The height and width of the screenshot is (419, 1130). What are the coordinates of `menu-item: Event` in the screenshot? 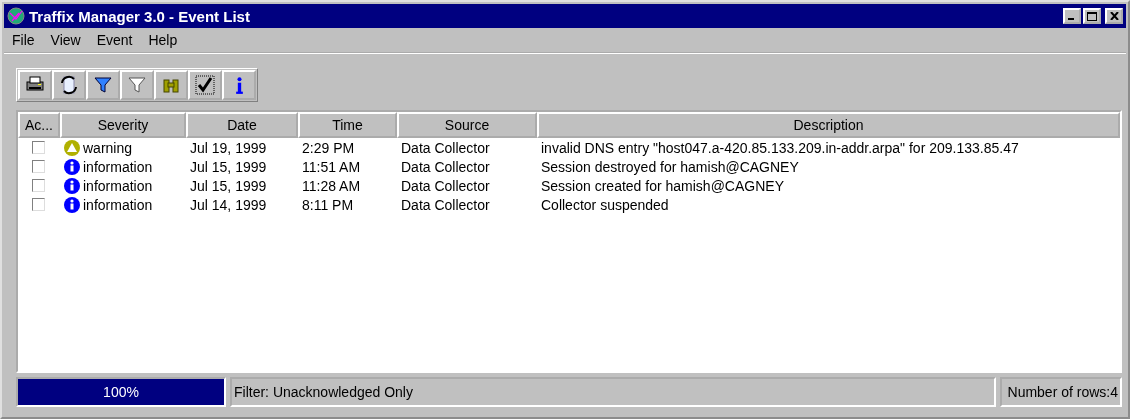 It's located at (114, 40).